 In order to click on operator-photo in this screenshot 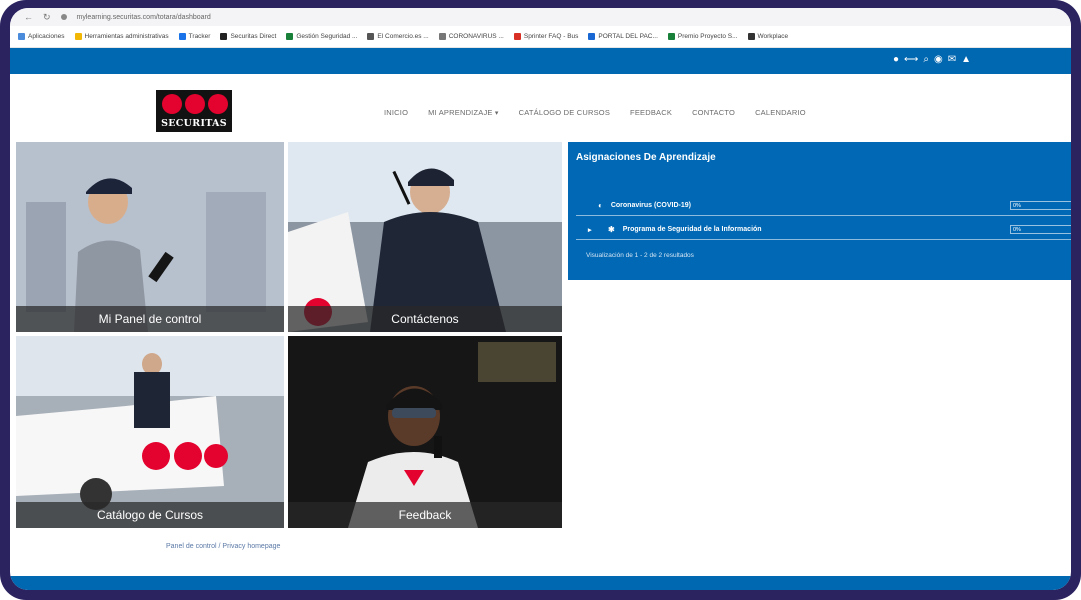, I will do `click(425, 432)`.